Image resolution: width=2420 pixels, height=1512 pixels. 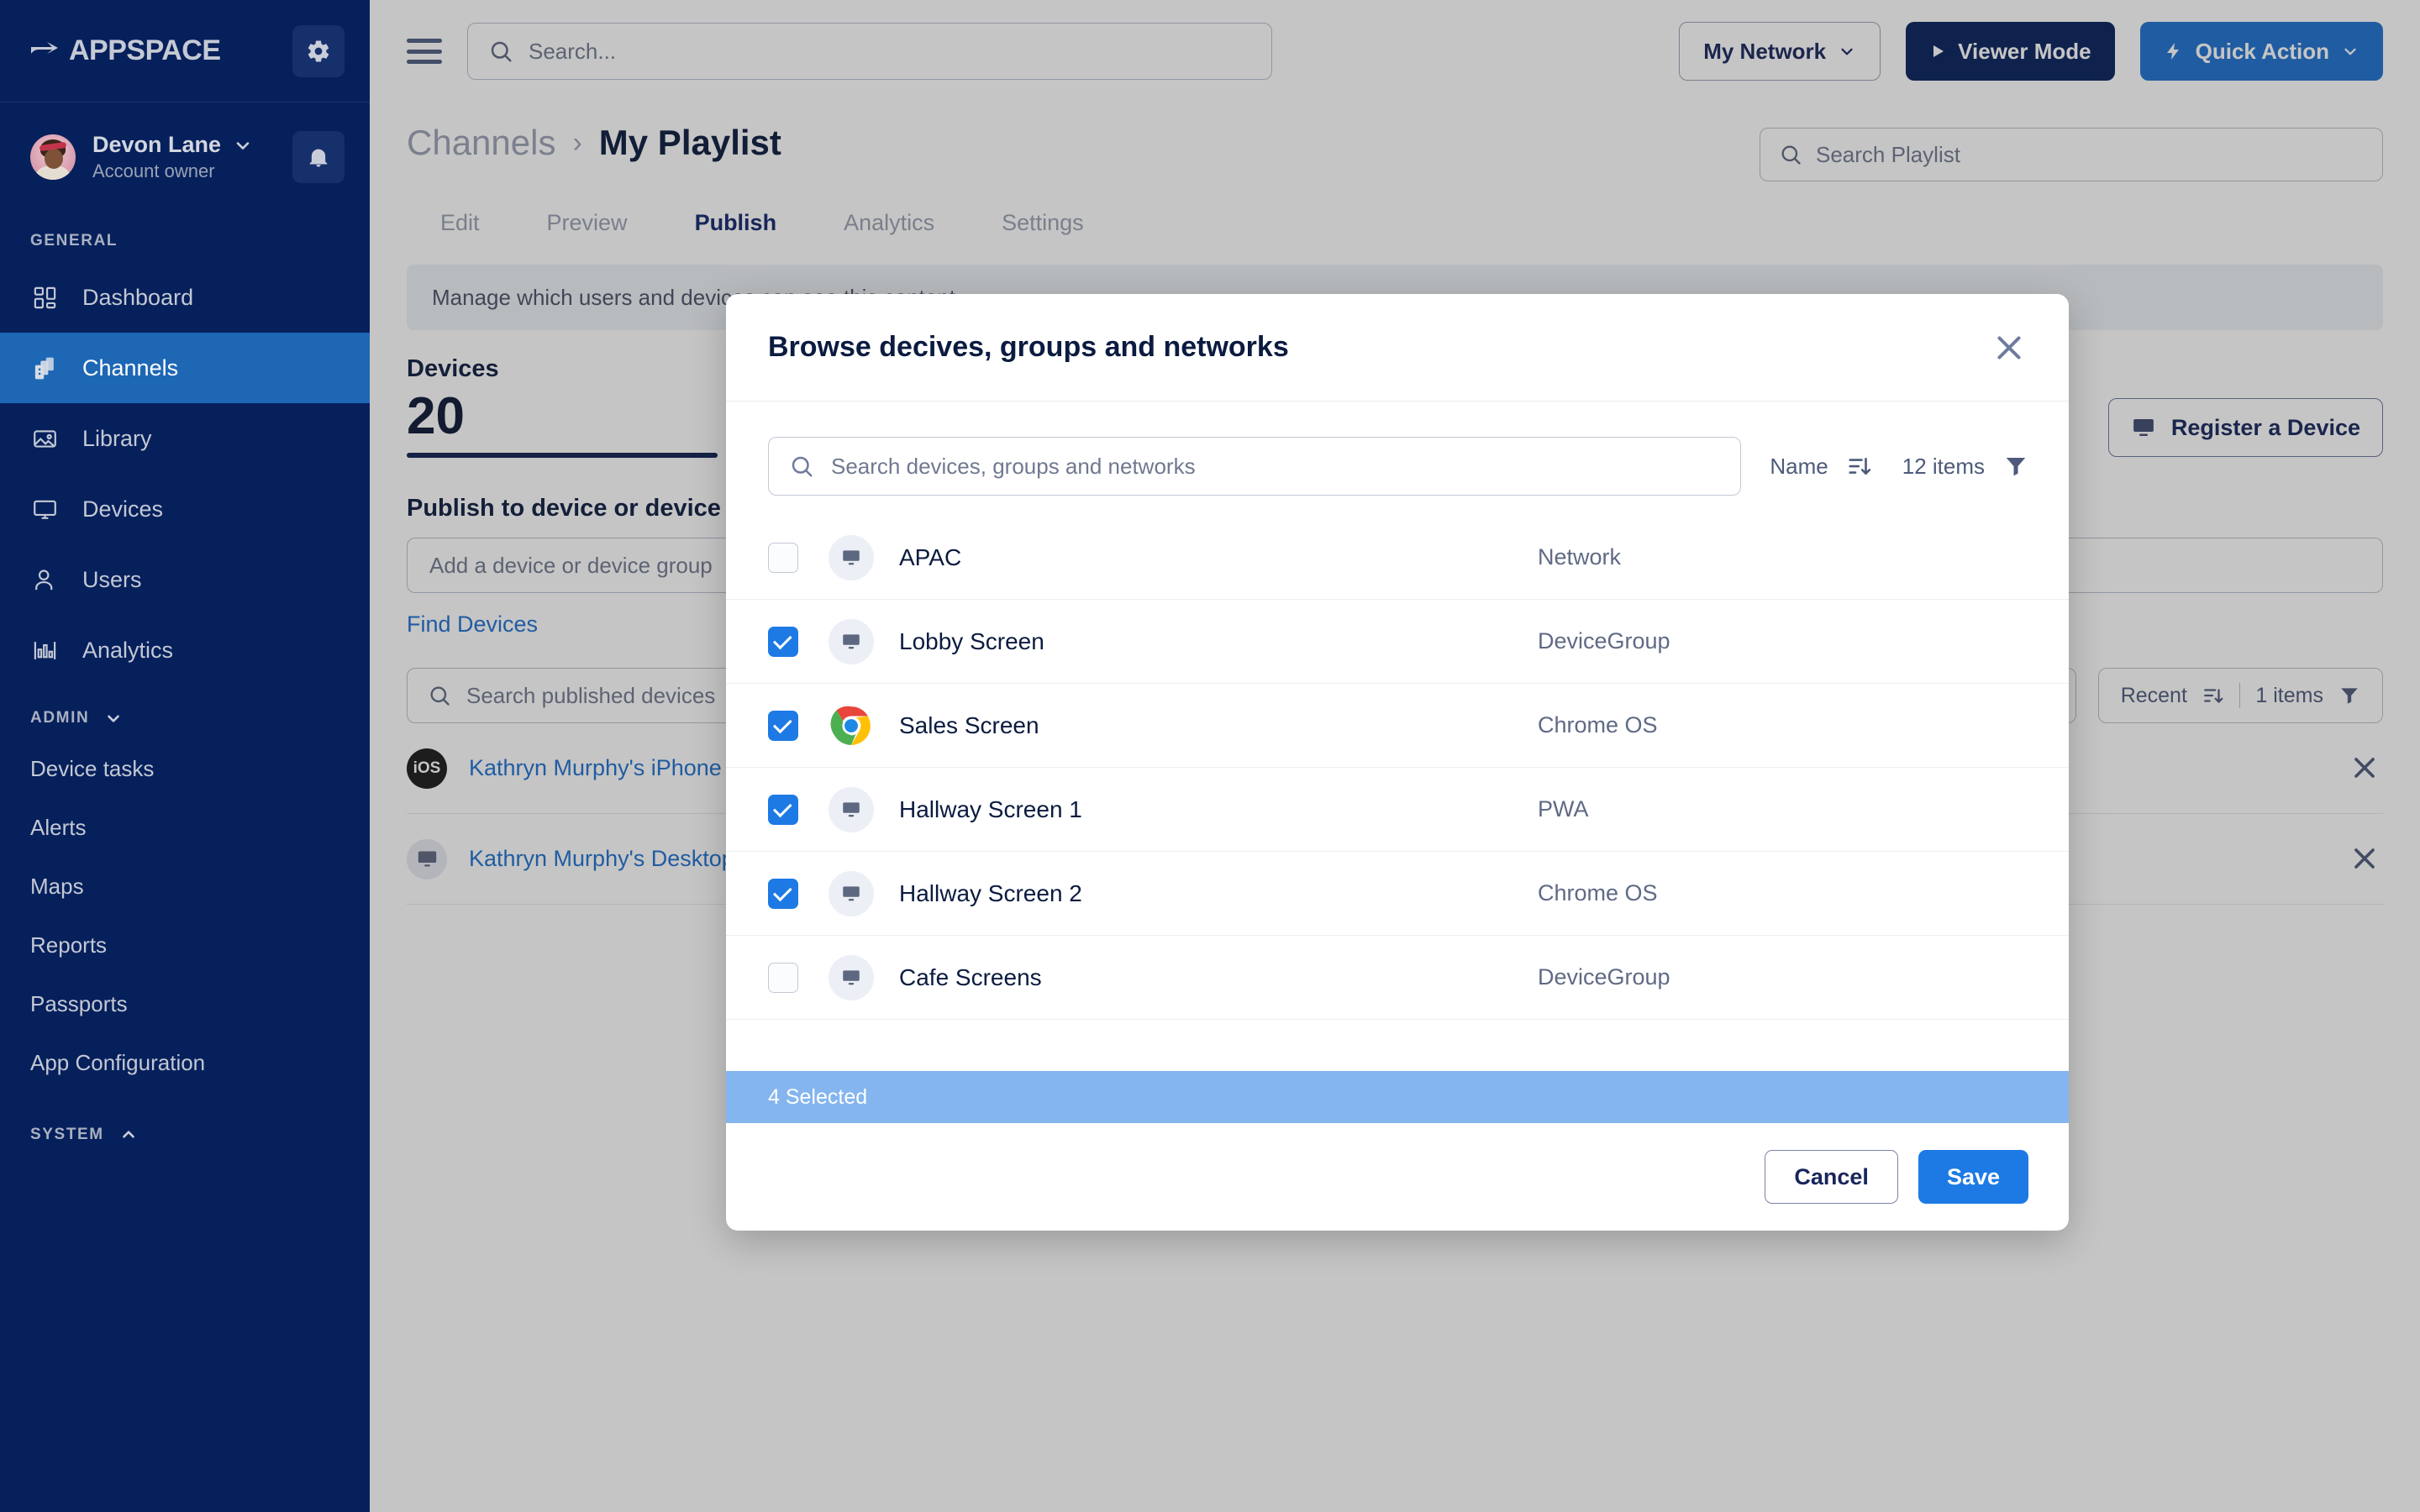 What do you see at coordinates (801, 466) in the screenshot?
I see `search-icon` at bounding box center [801, 466].